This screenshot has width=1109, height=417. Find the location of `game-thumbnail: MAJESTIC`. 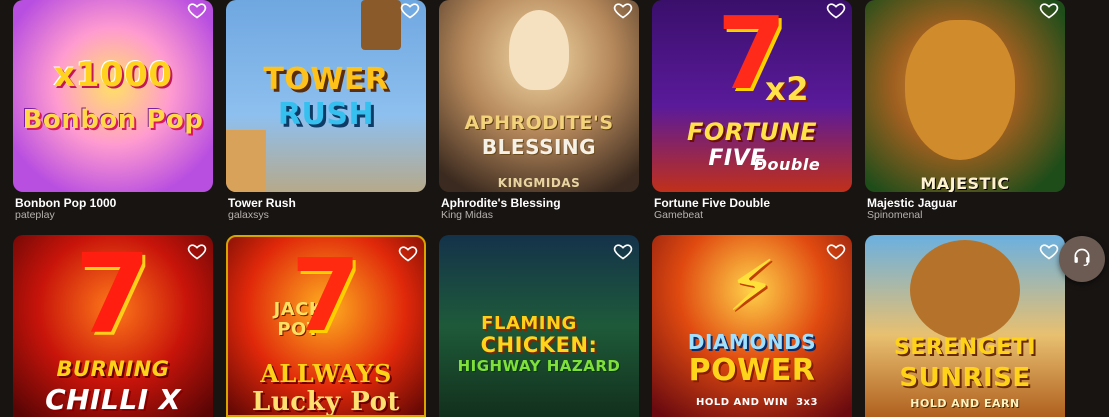

game-thumbnail: MAJESTIC is located at coordinates (965, 96).